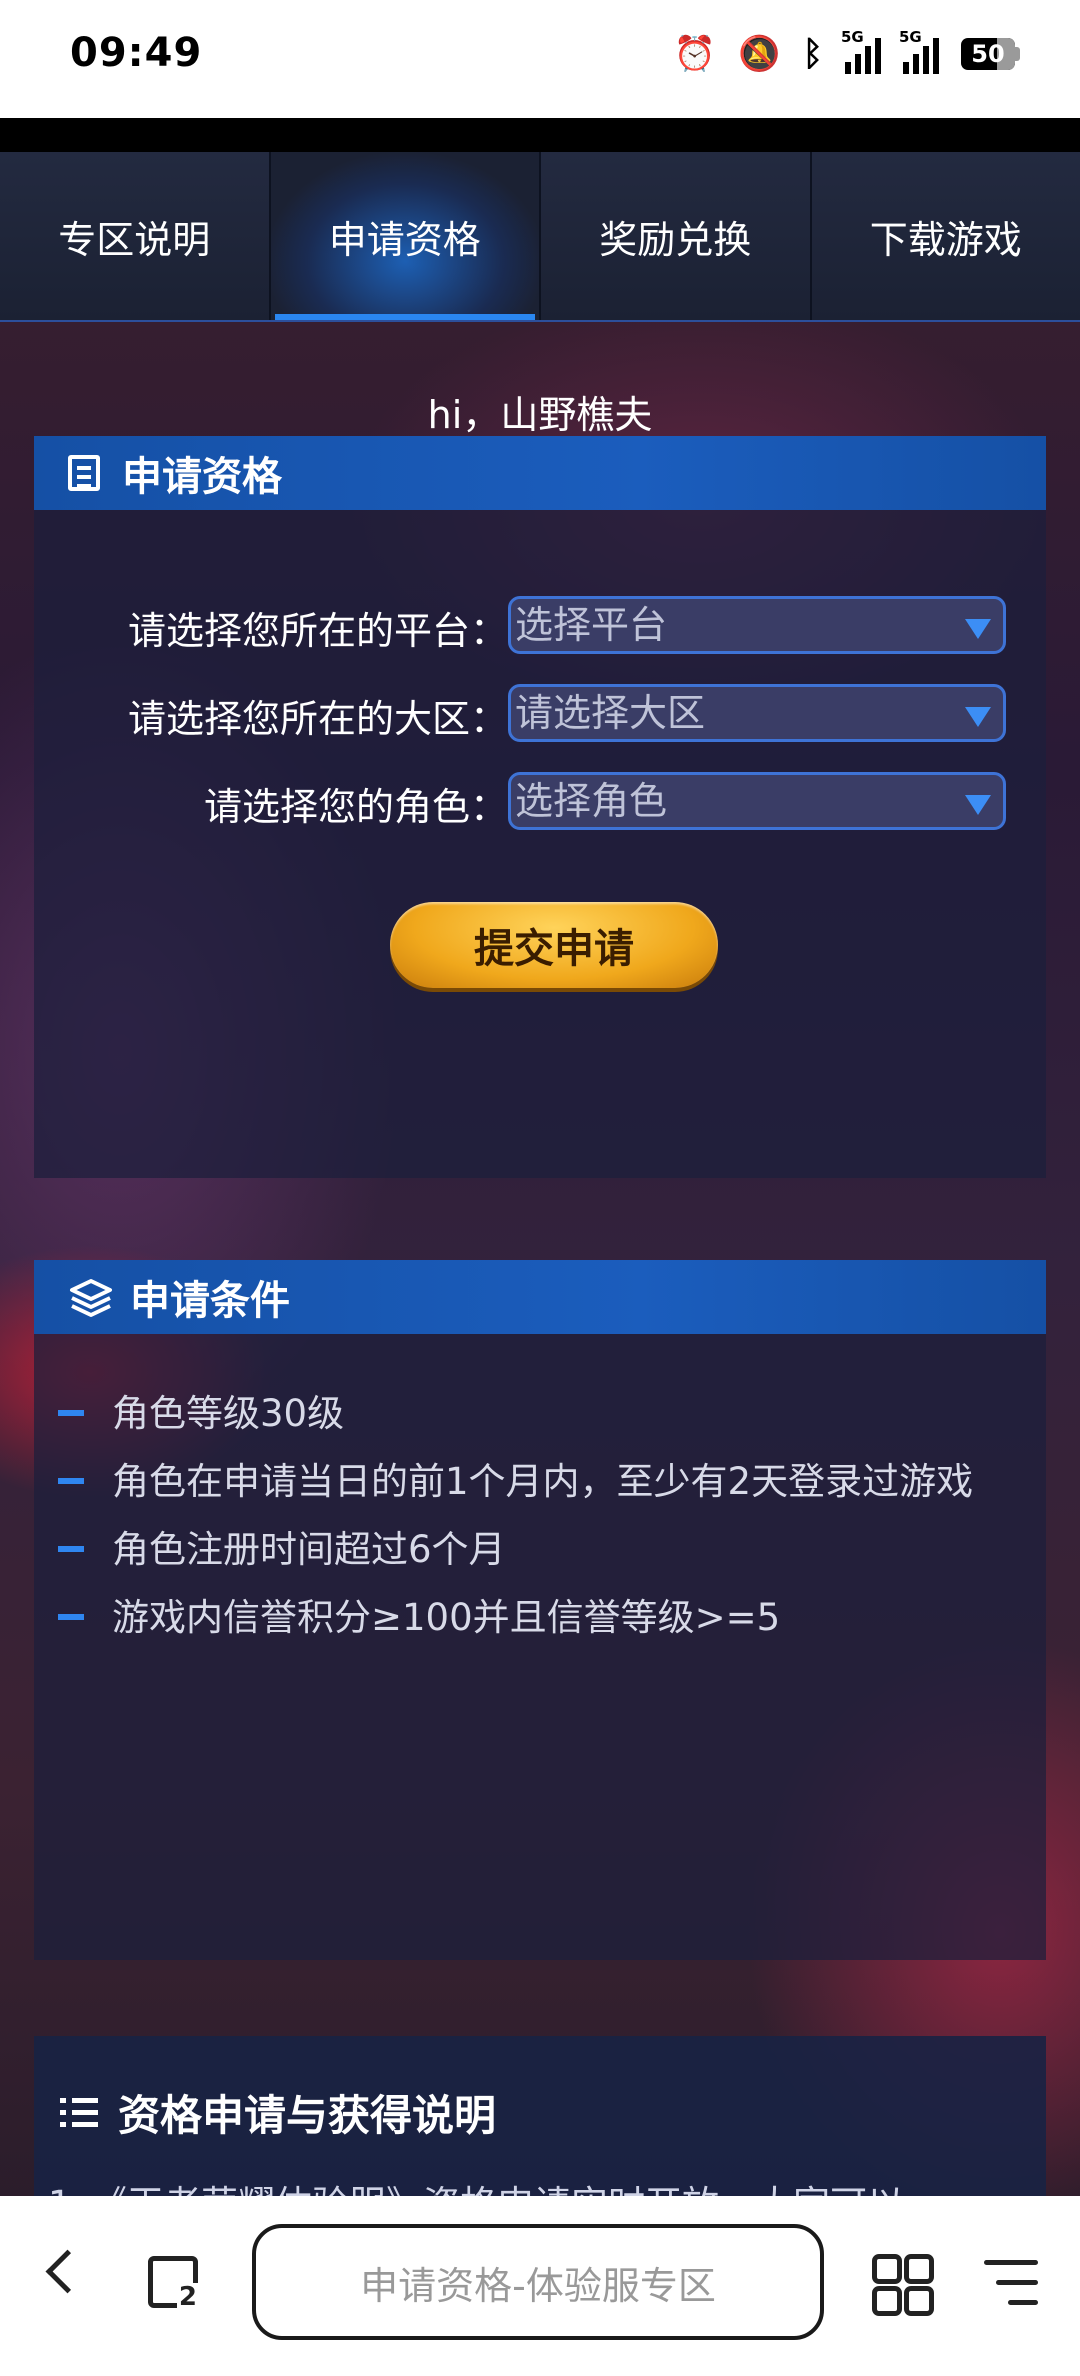  I want to click on alarm-icon: ⏰, so click(695, 54).